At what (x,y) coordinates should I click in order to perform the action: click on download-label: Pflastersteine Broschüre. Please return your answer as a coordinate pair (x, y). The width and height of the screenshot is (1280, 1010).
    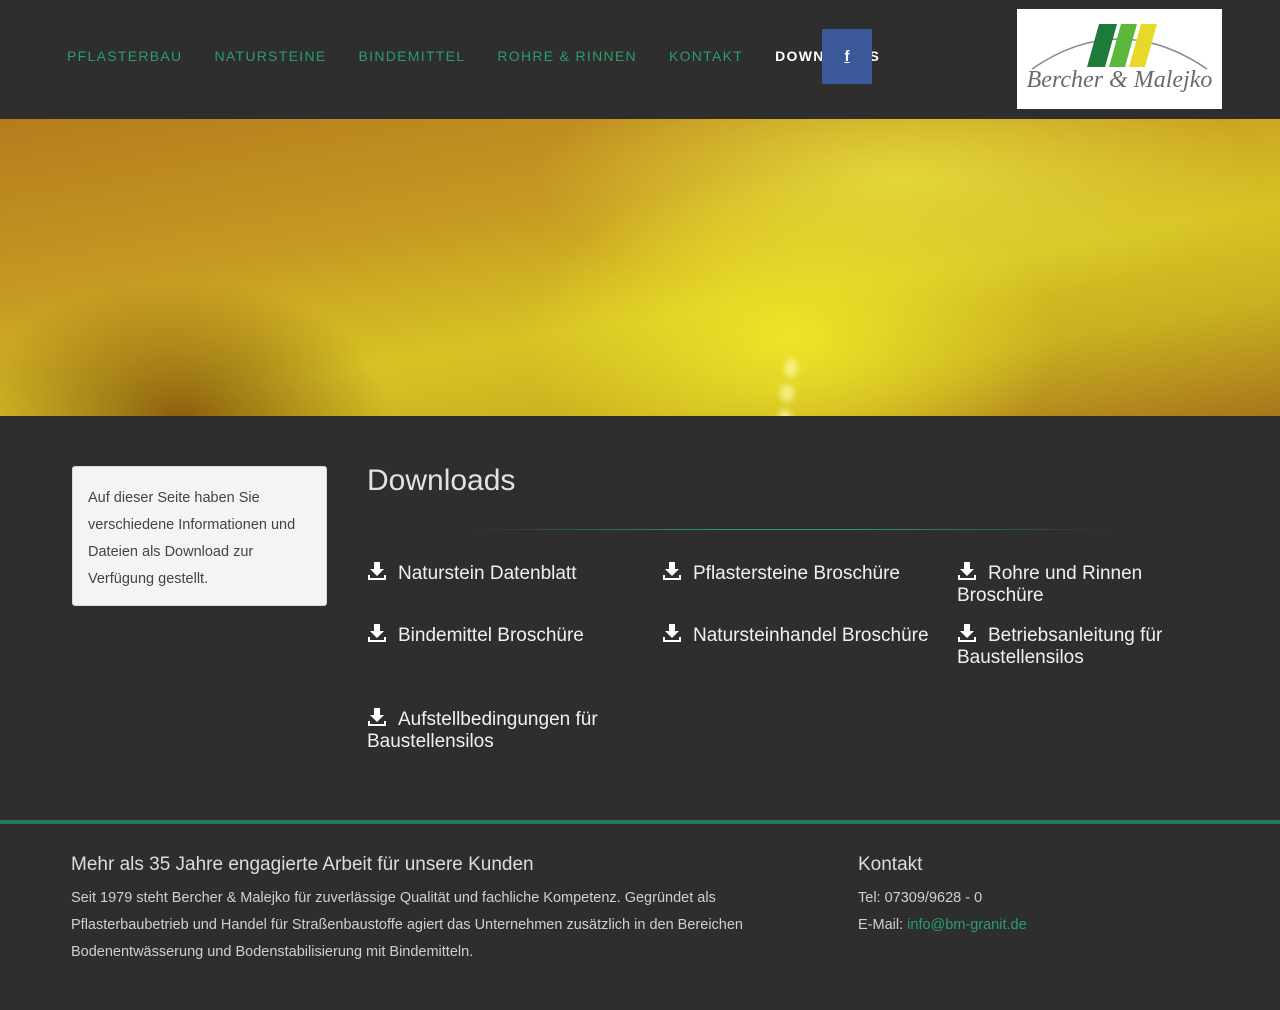
    Looking at the image, I should click on (796, 573).